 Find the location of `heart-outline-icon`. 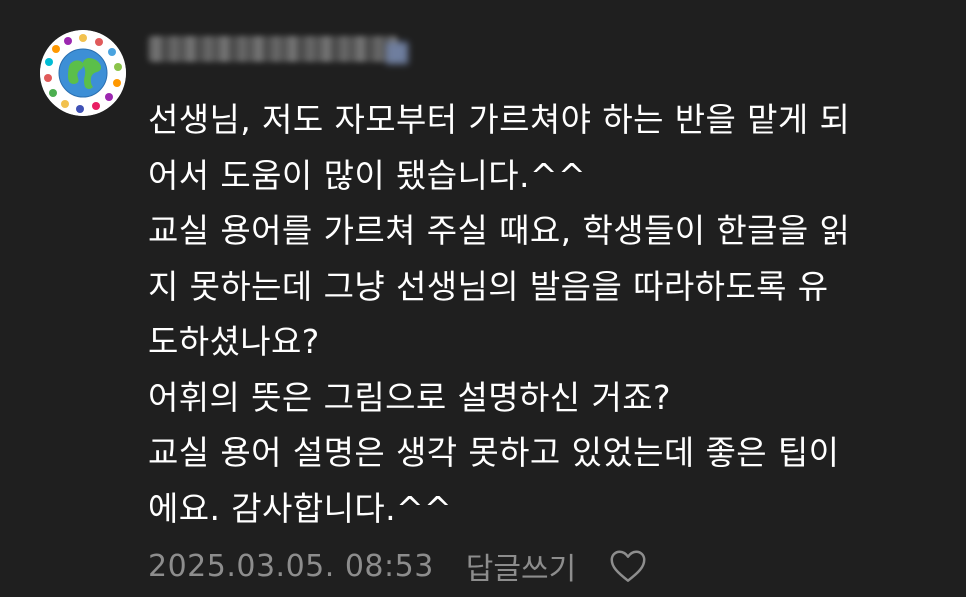

heart-outline-icon is located at coordinates (628, 566).